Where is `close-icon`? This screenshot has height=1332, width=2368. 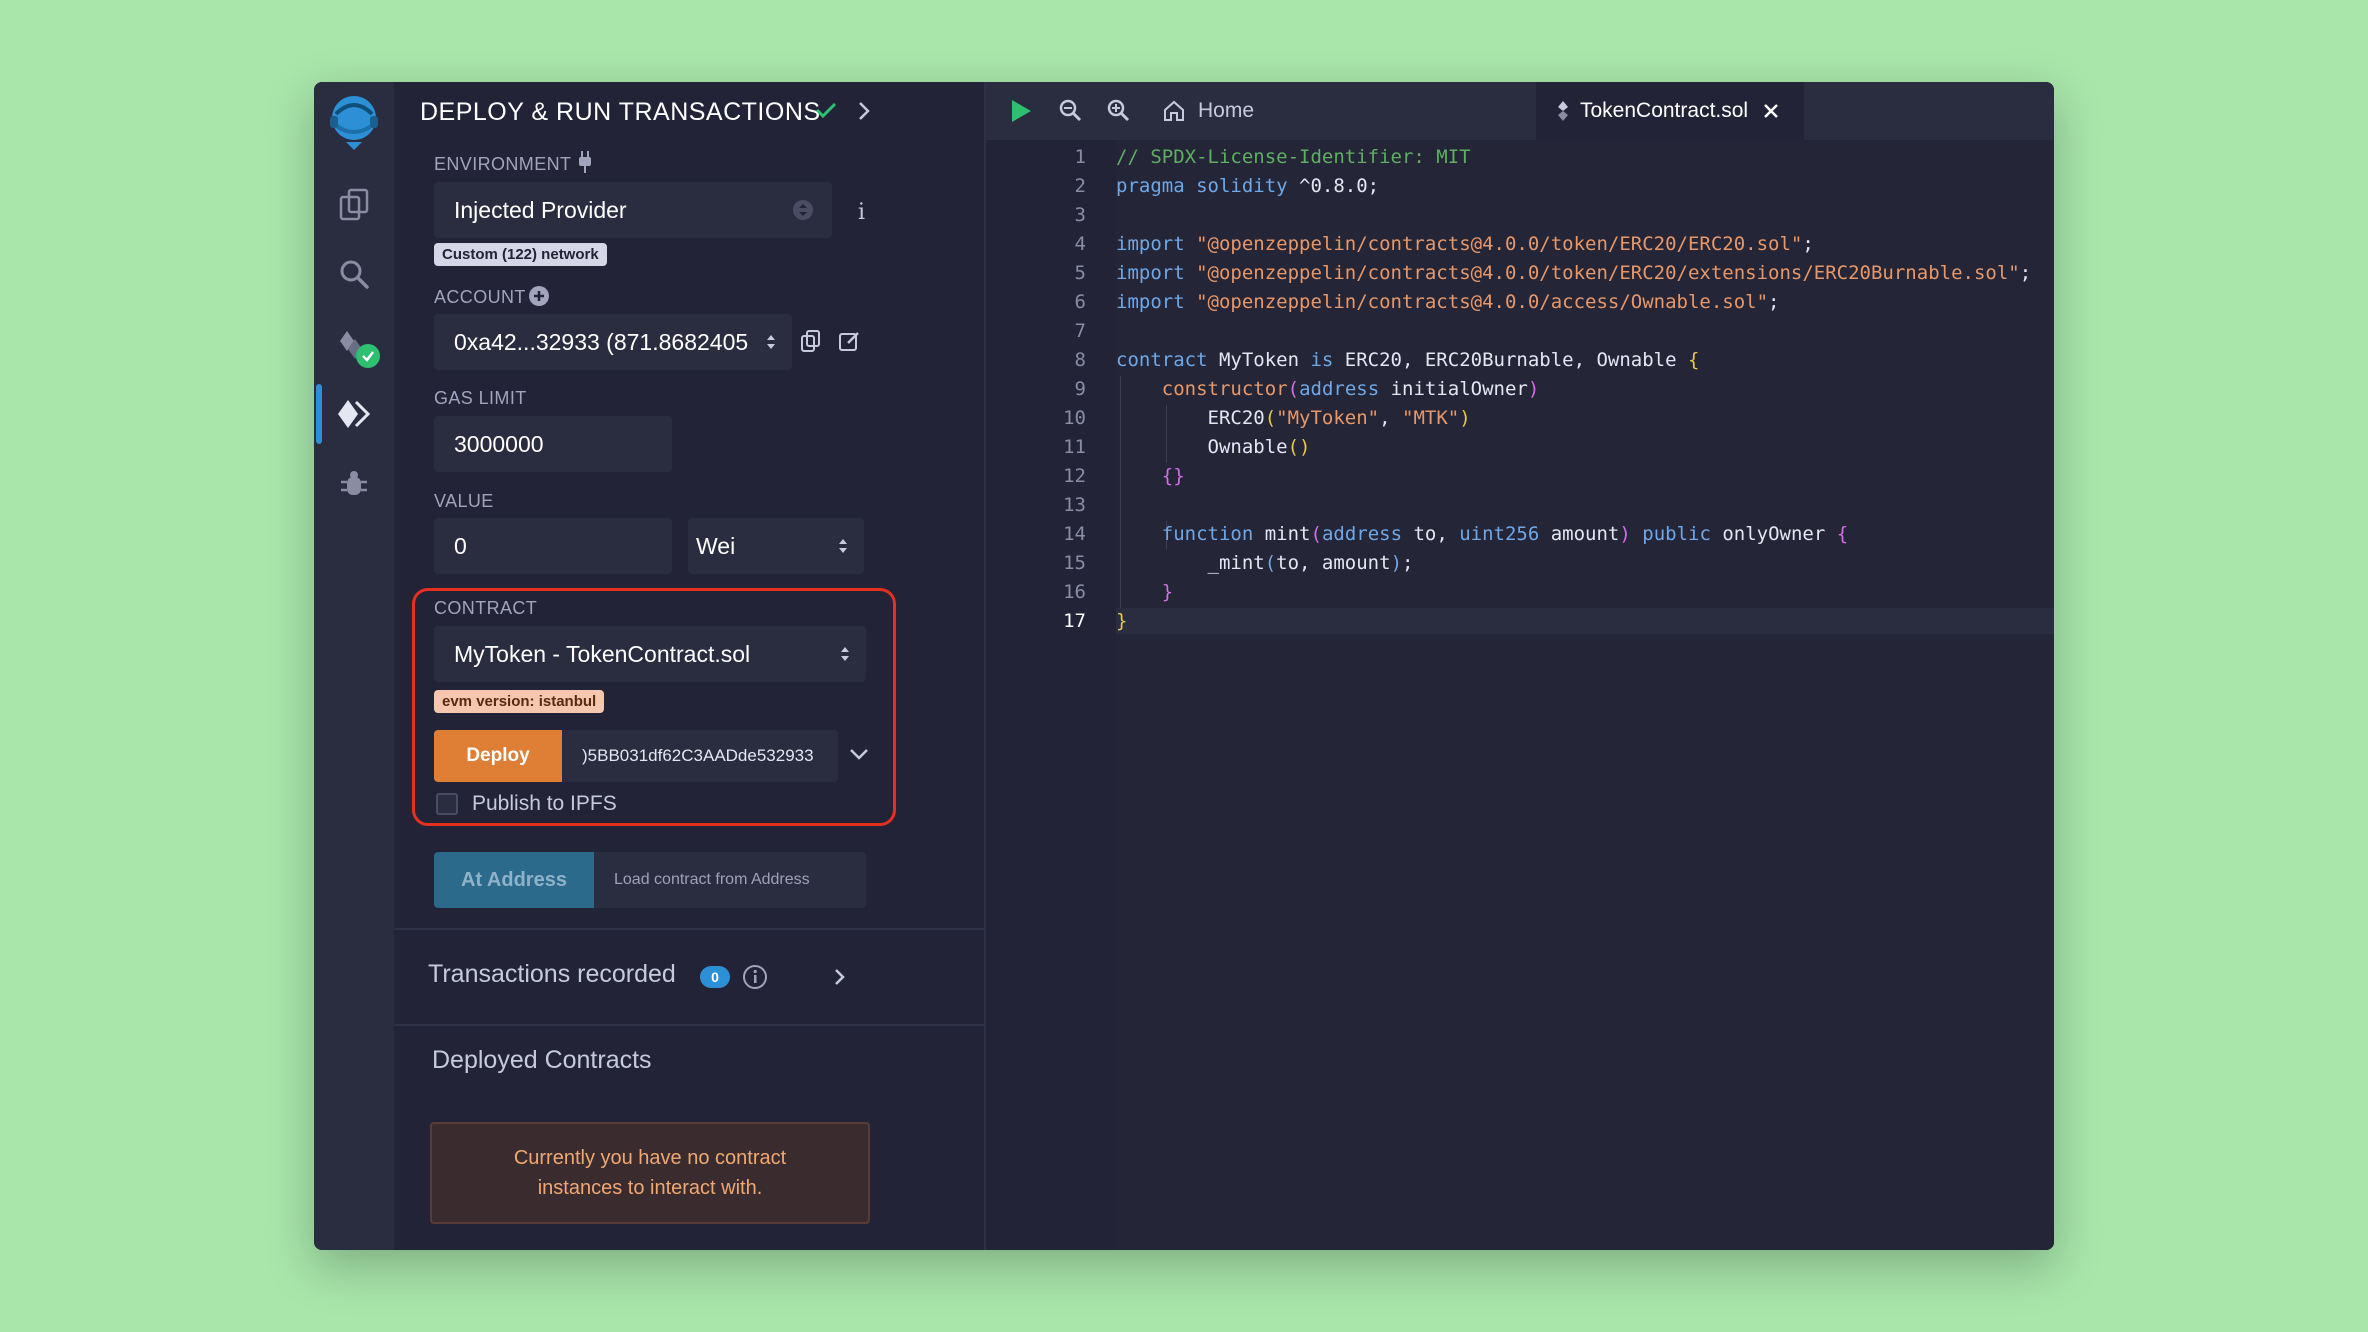
close-icon is located at coordinates (1771, 111).